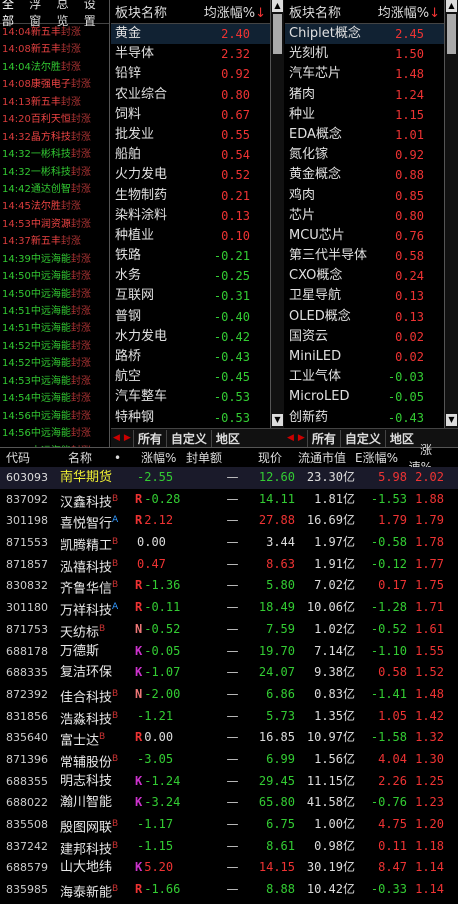  Describe the element at coordinates (229, 695) in the screenshot. I see `table-row: 872392 佳合科技B N -2.00—6.86 0.83亿 -1.41 1.48` at that location.